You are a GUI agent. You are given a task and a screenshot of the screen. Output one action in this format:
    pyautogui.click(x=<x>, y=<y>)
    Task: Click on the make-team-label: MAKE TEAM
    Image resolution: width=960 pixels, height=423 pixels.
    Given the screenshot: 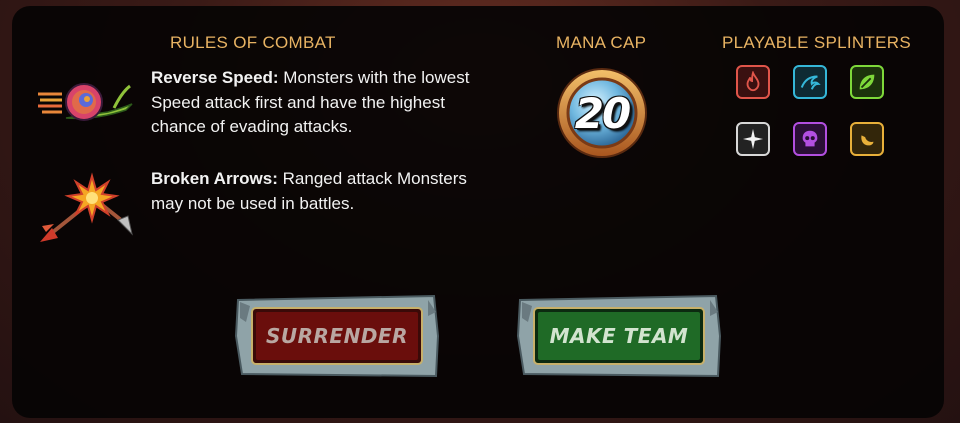 What is the action you would take?
    pyautogui.click(x=619, y=336)
    